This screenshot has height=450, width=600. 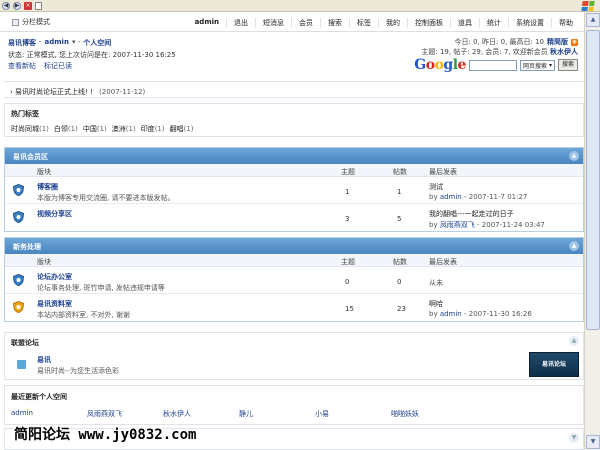 I want to click on section-title: 易讯会员区, so click(x=30, y=157).